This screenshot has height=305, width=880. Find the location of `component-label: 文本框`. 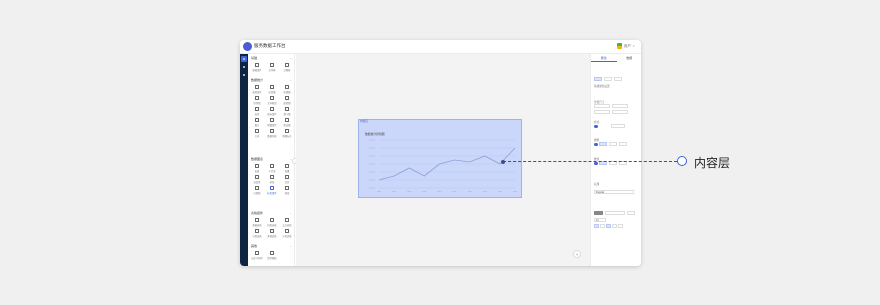

component-label: 文本框 is located at coordinates (272, 71).